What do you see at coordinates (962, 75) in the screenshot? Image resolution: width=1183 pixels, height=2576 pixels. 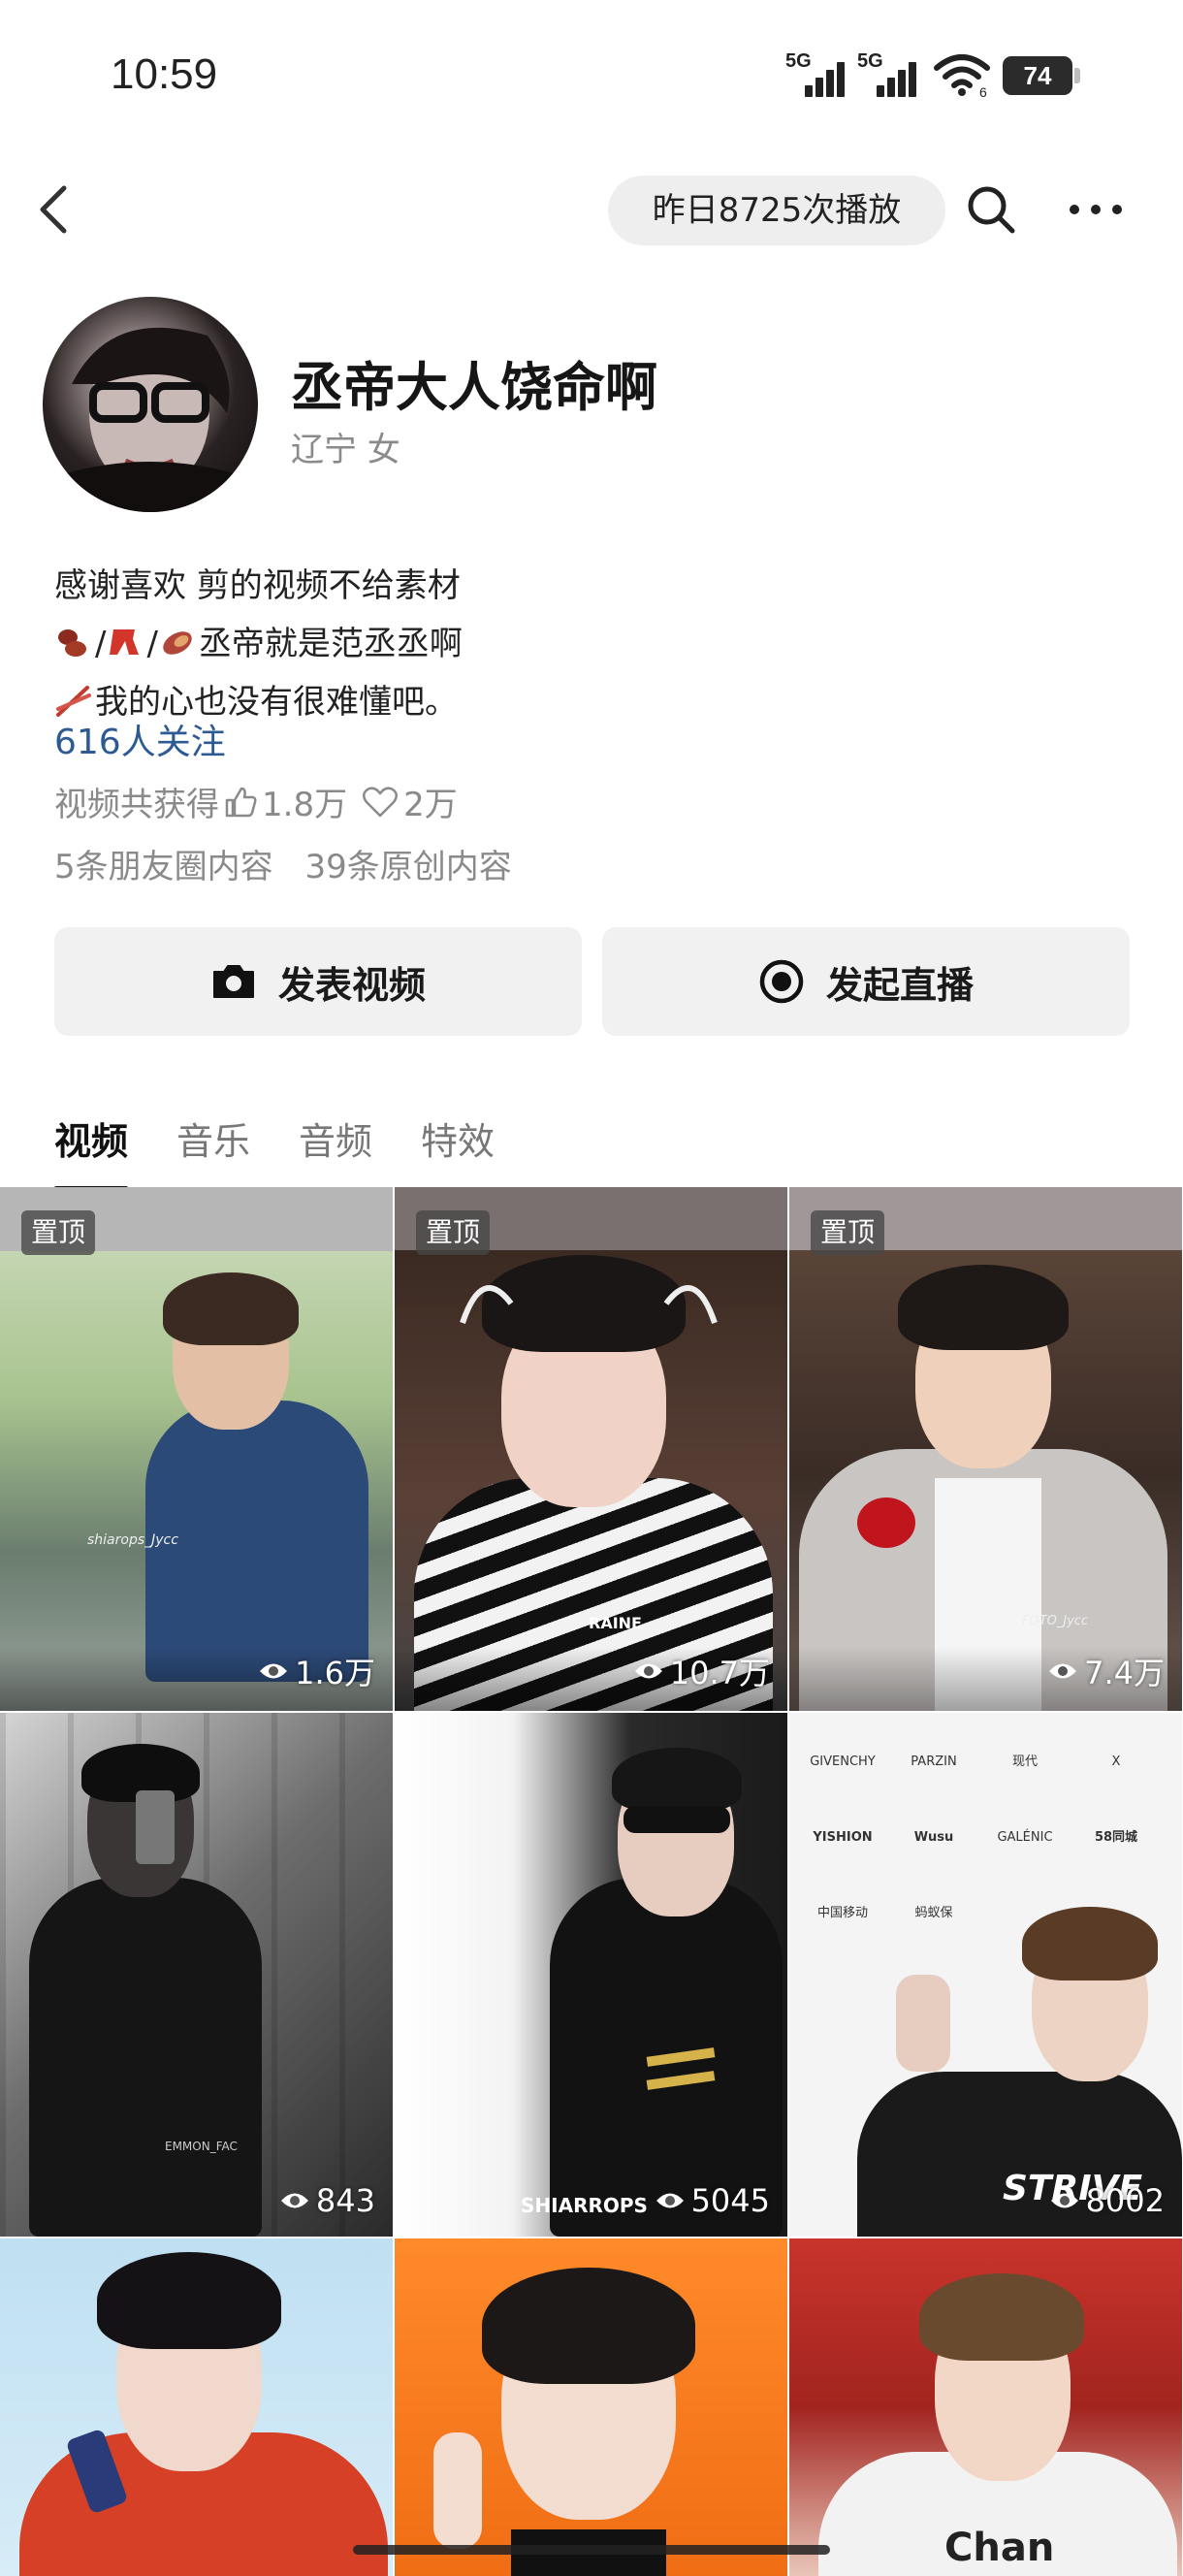 I see `wifi-icon: 6` at bounding box center [962, 75].